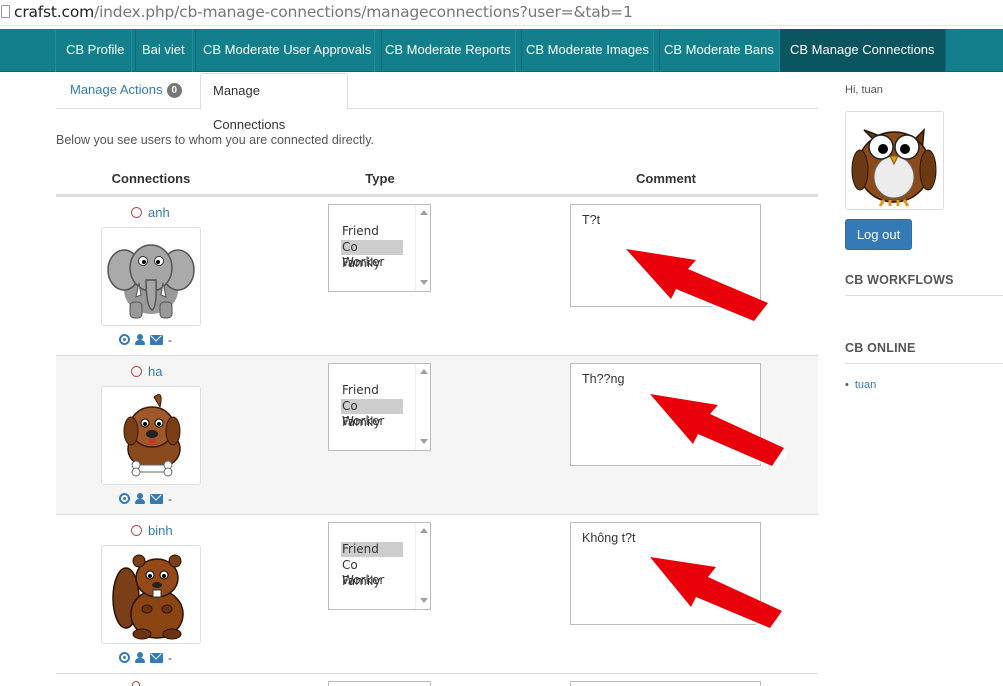 Image resolution: width=1003 pixels, height=686 pixels. Describe the element at coordinates (95, 50) in the screenshot. I see `nav-cb-profile: CB Profile` at that location.